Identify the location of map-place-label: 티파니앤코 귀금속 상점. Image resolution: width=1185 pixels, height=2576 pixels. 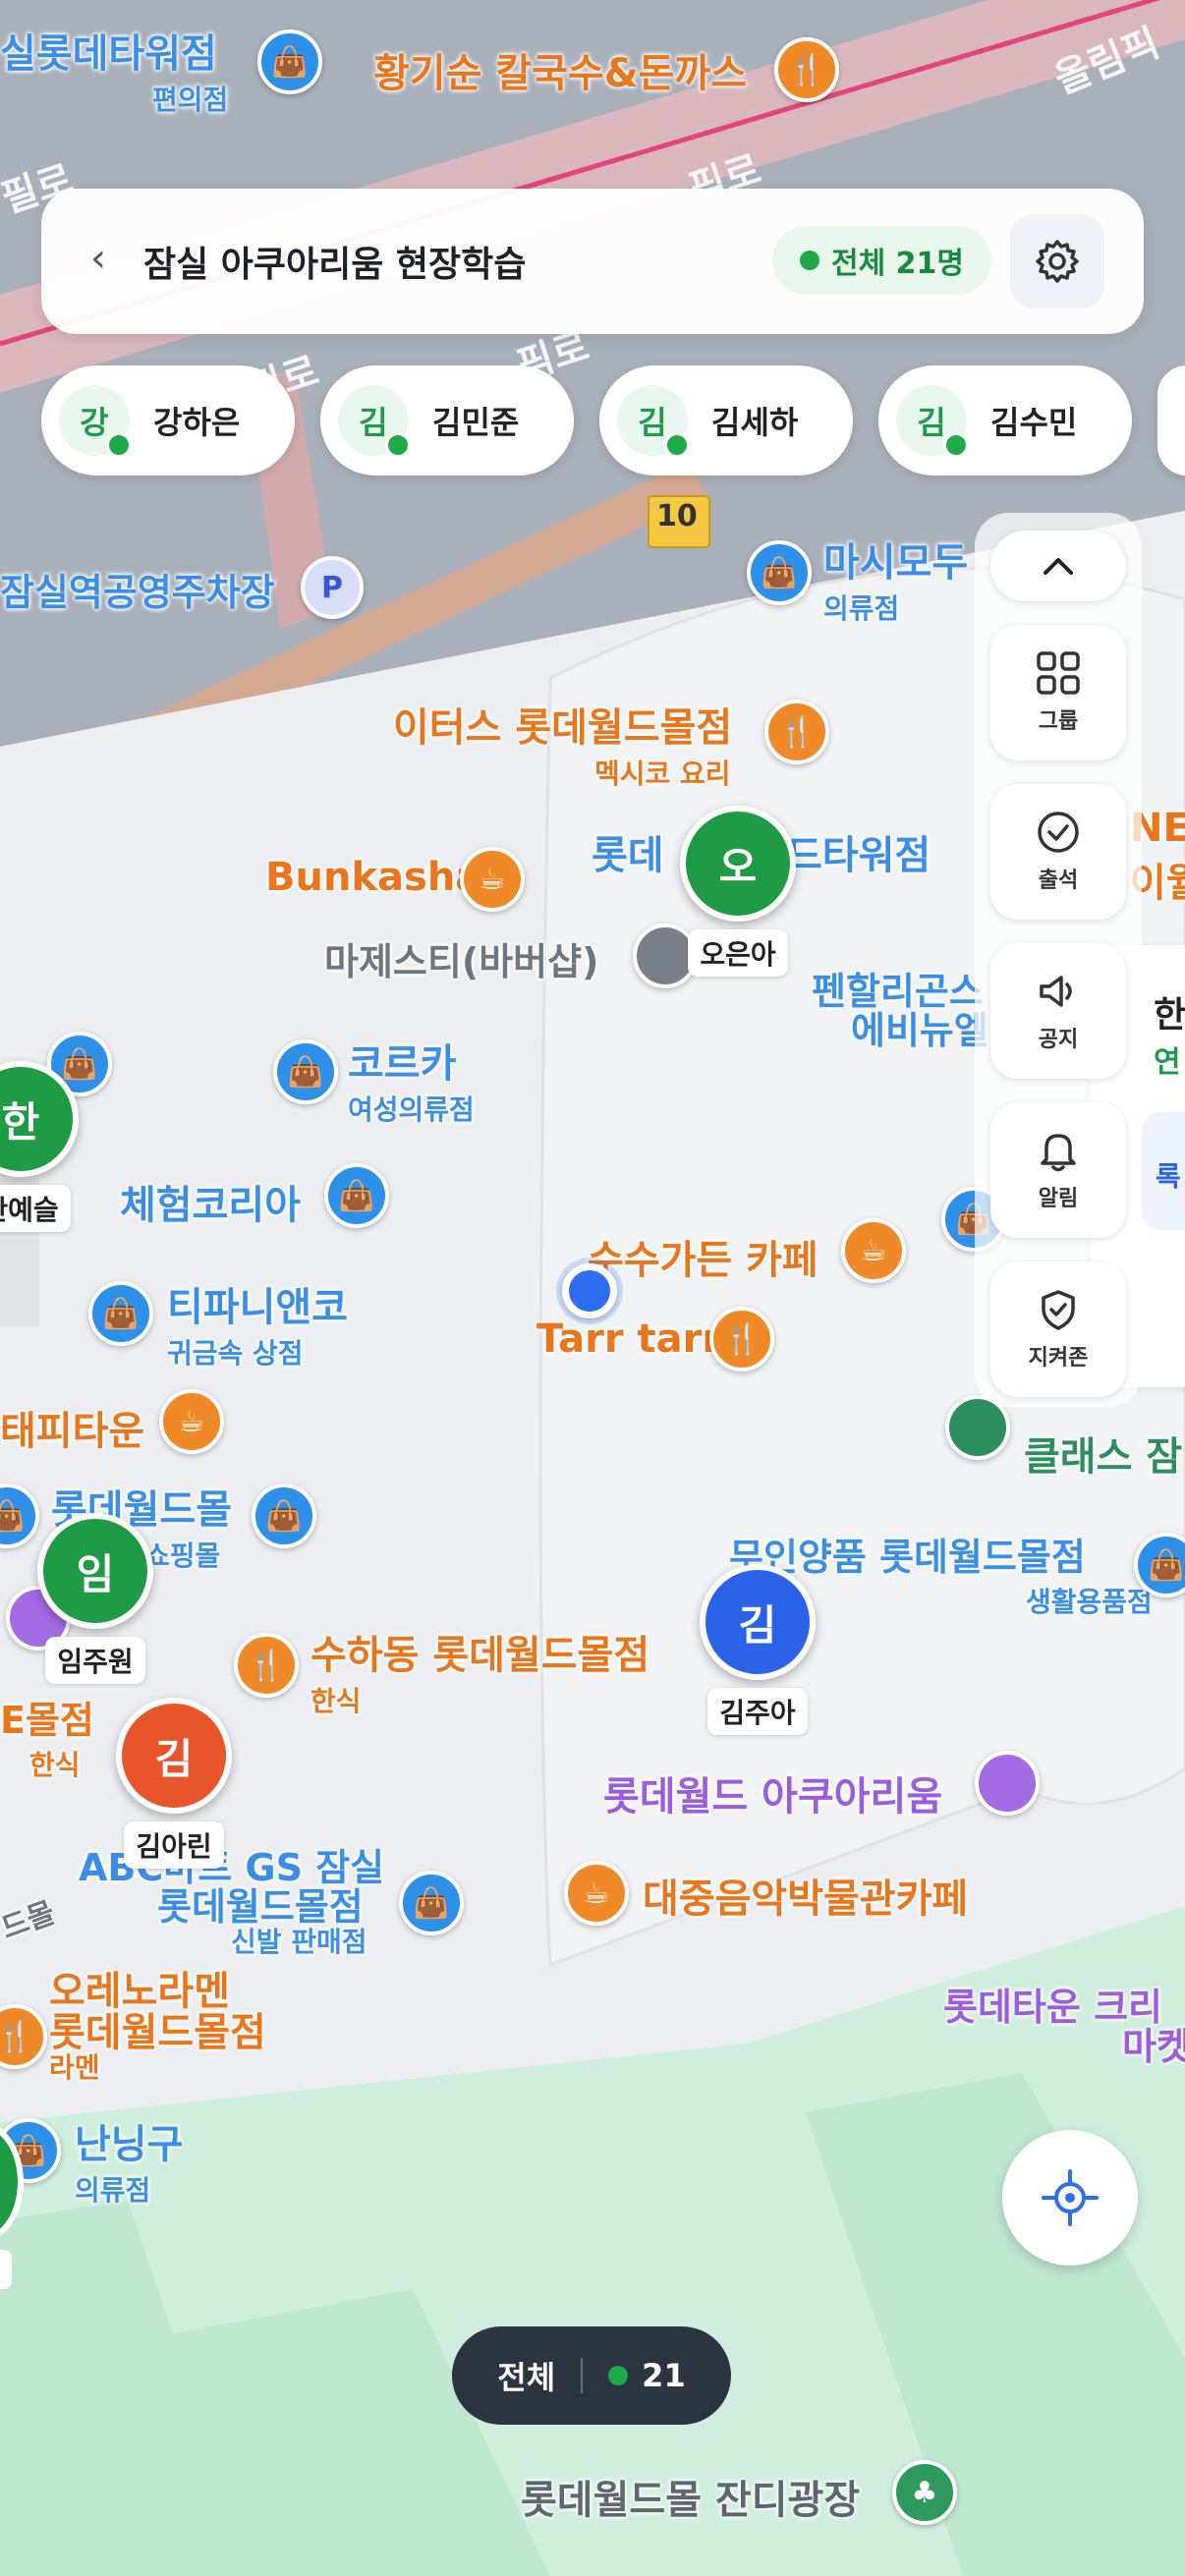
(257, 1327).